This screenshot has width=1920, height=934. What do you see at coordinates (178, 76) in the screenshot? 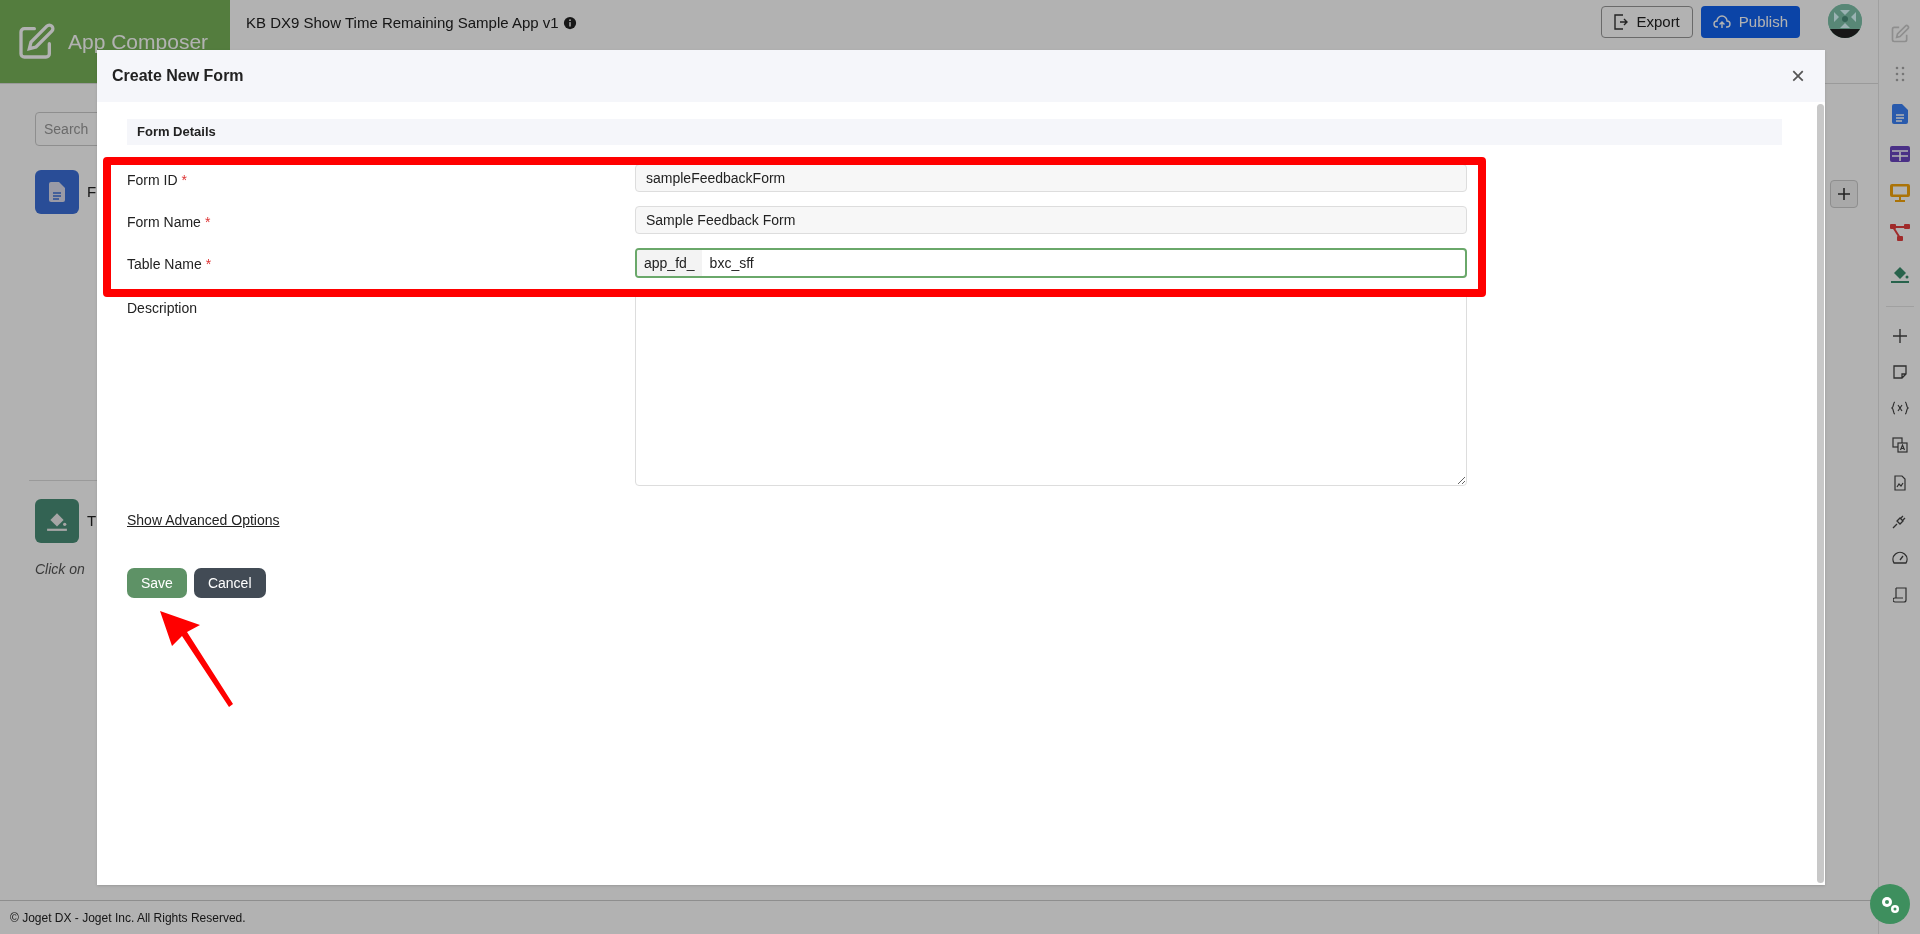
I see `modal-title: Create New Form` at bounding box center [178, 76].